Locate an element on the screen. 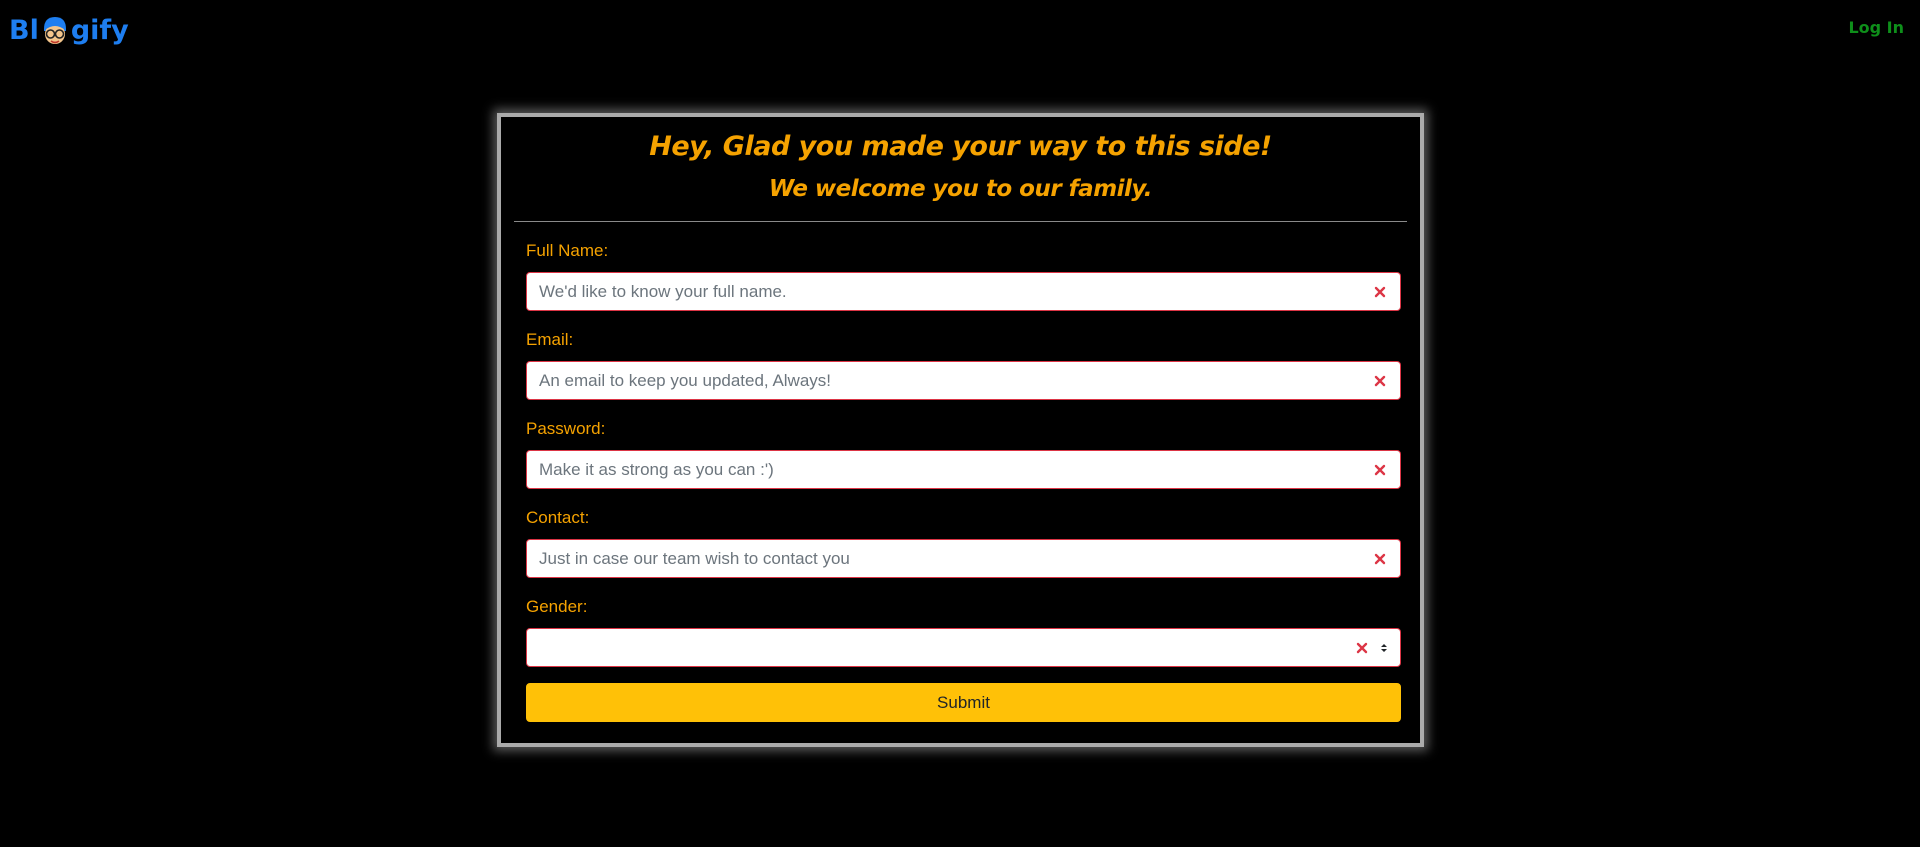 The width and height of the screenshot is (1920, 847). password-field-wrapper is located at coordinates (963, 469).